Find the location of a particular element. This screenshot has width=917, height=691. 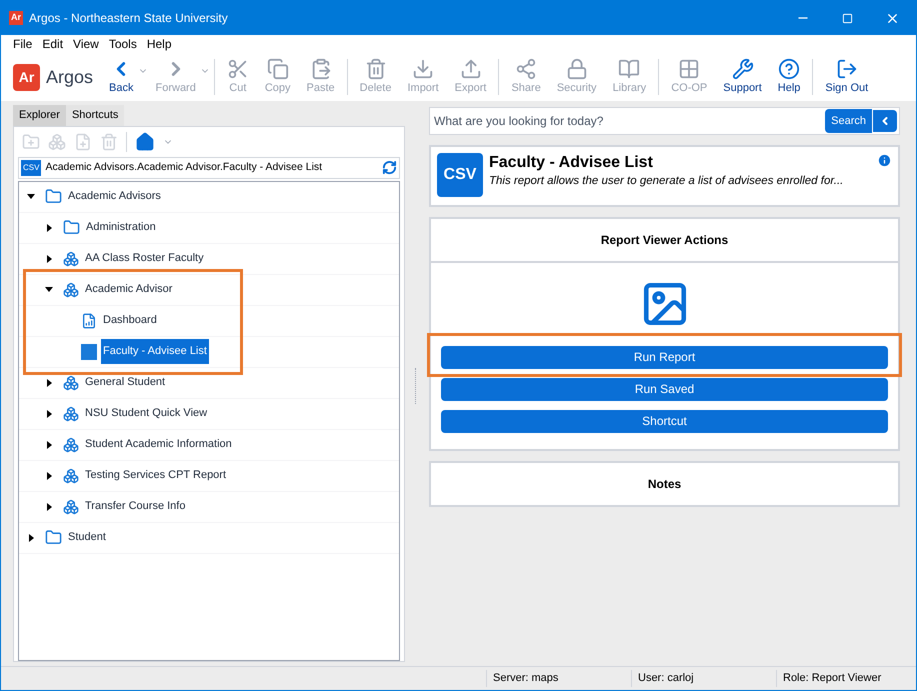

tree-item: Administration is located at coordinates (121, 227).